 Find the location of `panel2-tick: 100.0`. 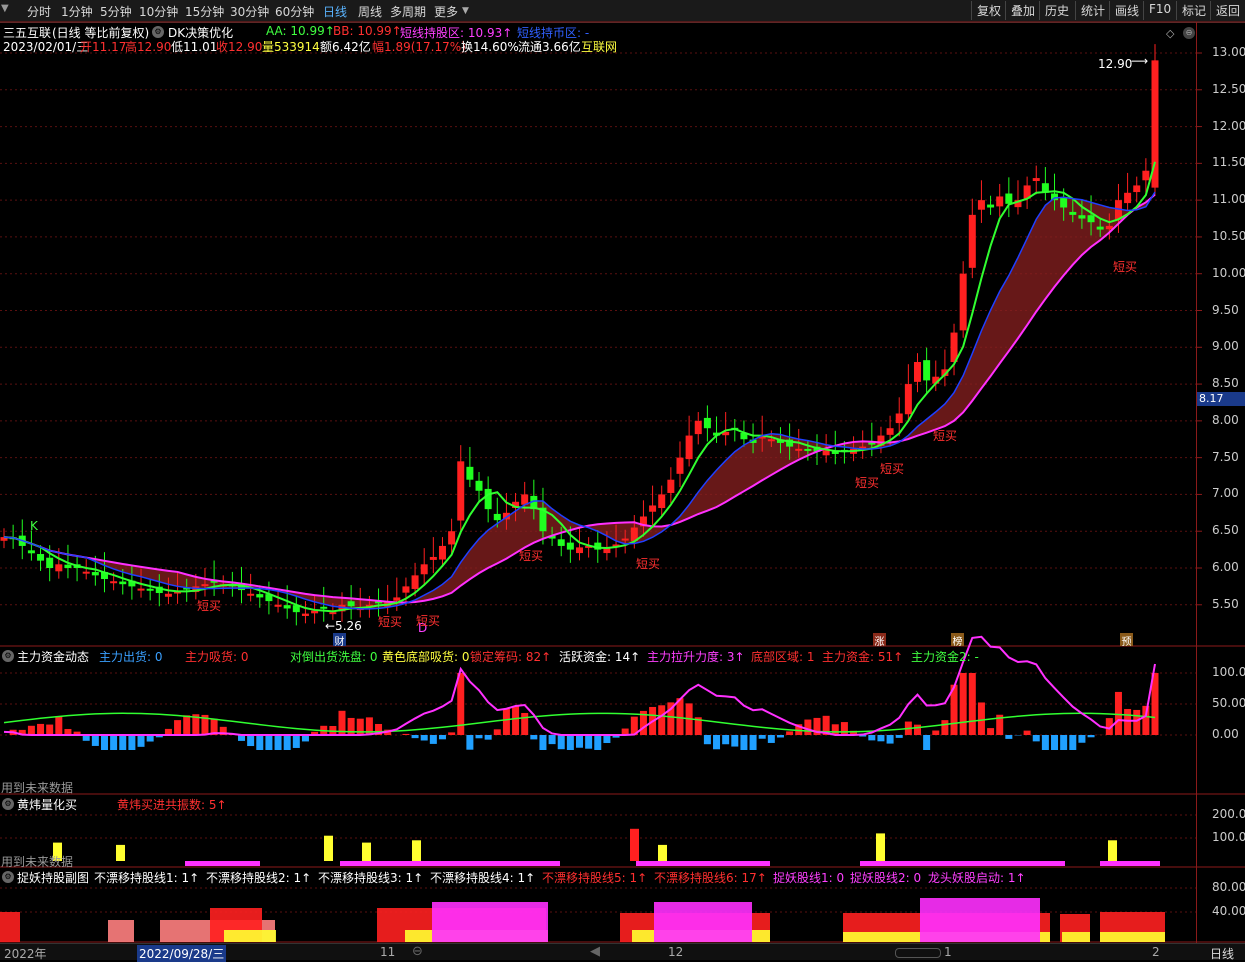

panel2-tick: 100.0 is located at coordinates (1228, 672).